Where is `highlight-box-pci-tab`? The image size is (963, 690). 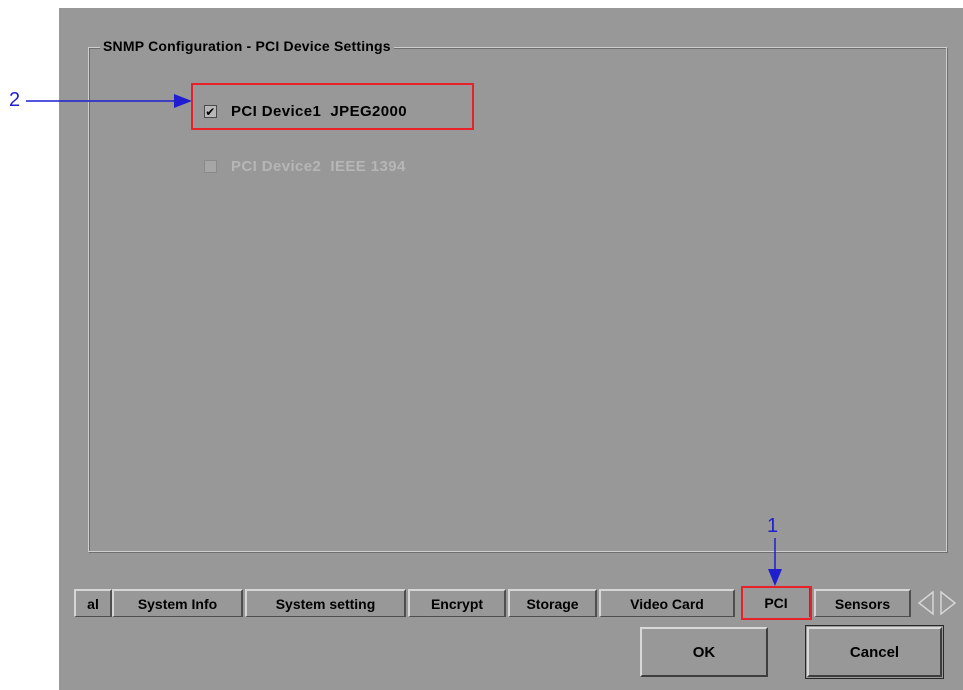
highlight-box-pci-tab is located at coordinates (776, 603).